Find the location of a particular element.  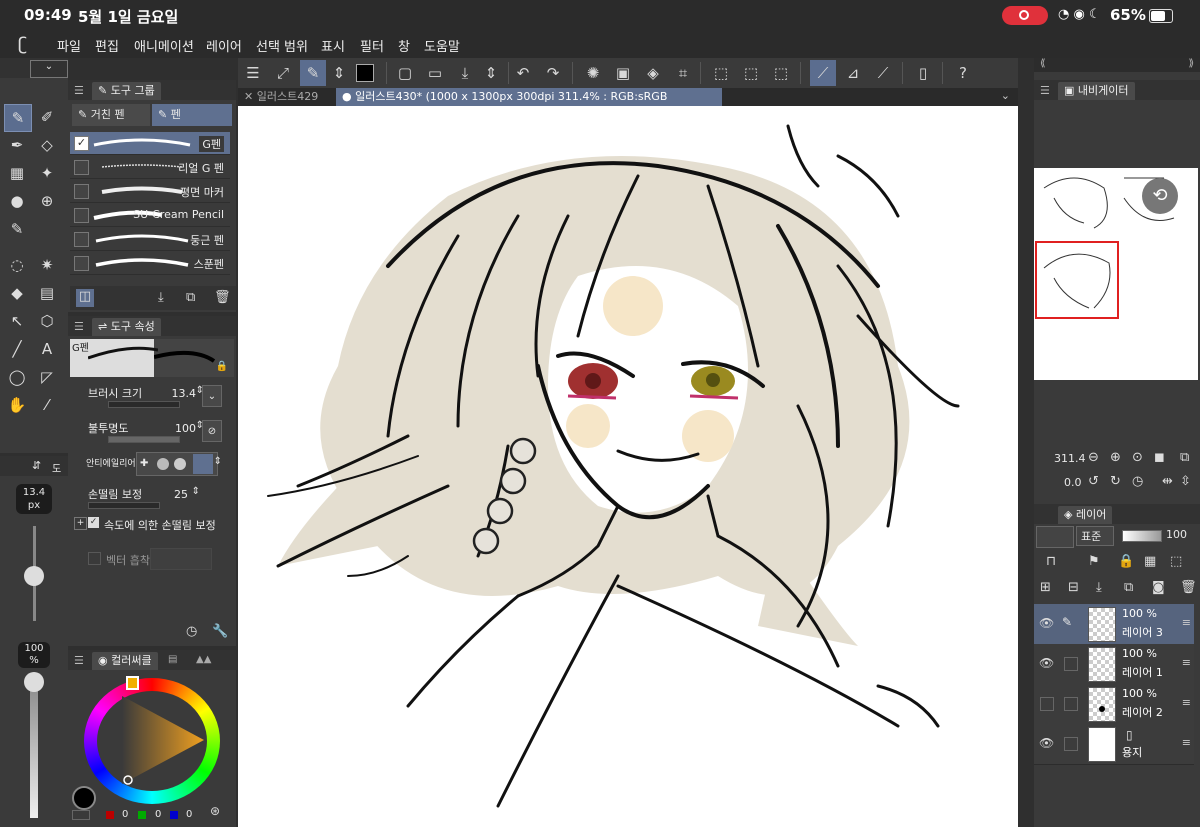

app-logo-icon: ʗ is located at coordinates (22, 44).